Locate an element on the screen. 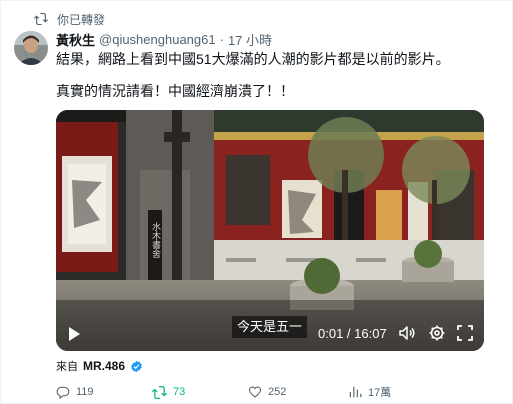  repost-button: 73 is located at coordinates (168, 392).